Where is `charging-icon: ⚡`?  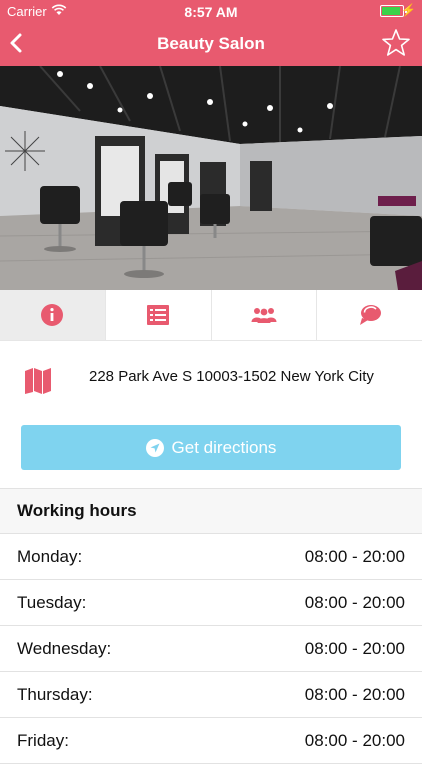 charging-icon: ⚡ is located at coordinates (408, 10).